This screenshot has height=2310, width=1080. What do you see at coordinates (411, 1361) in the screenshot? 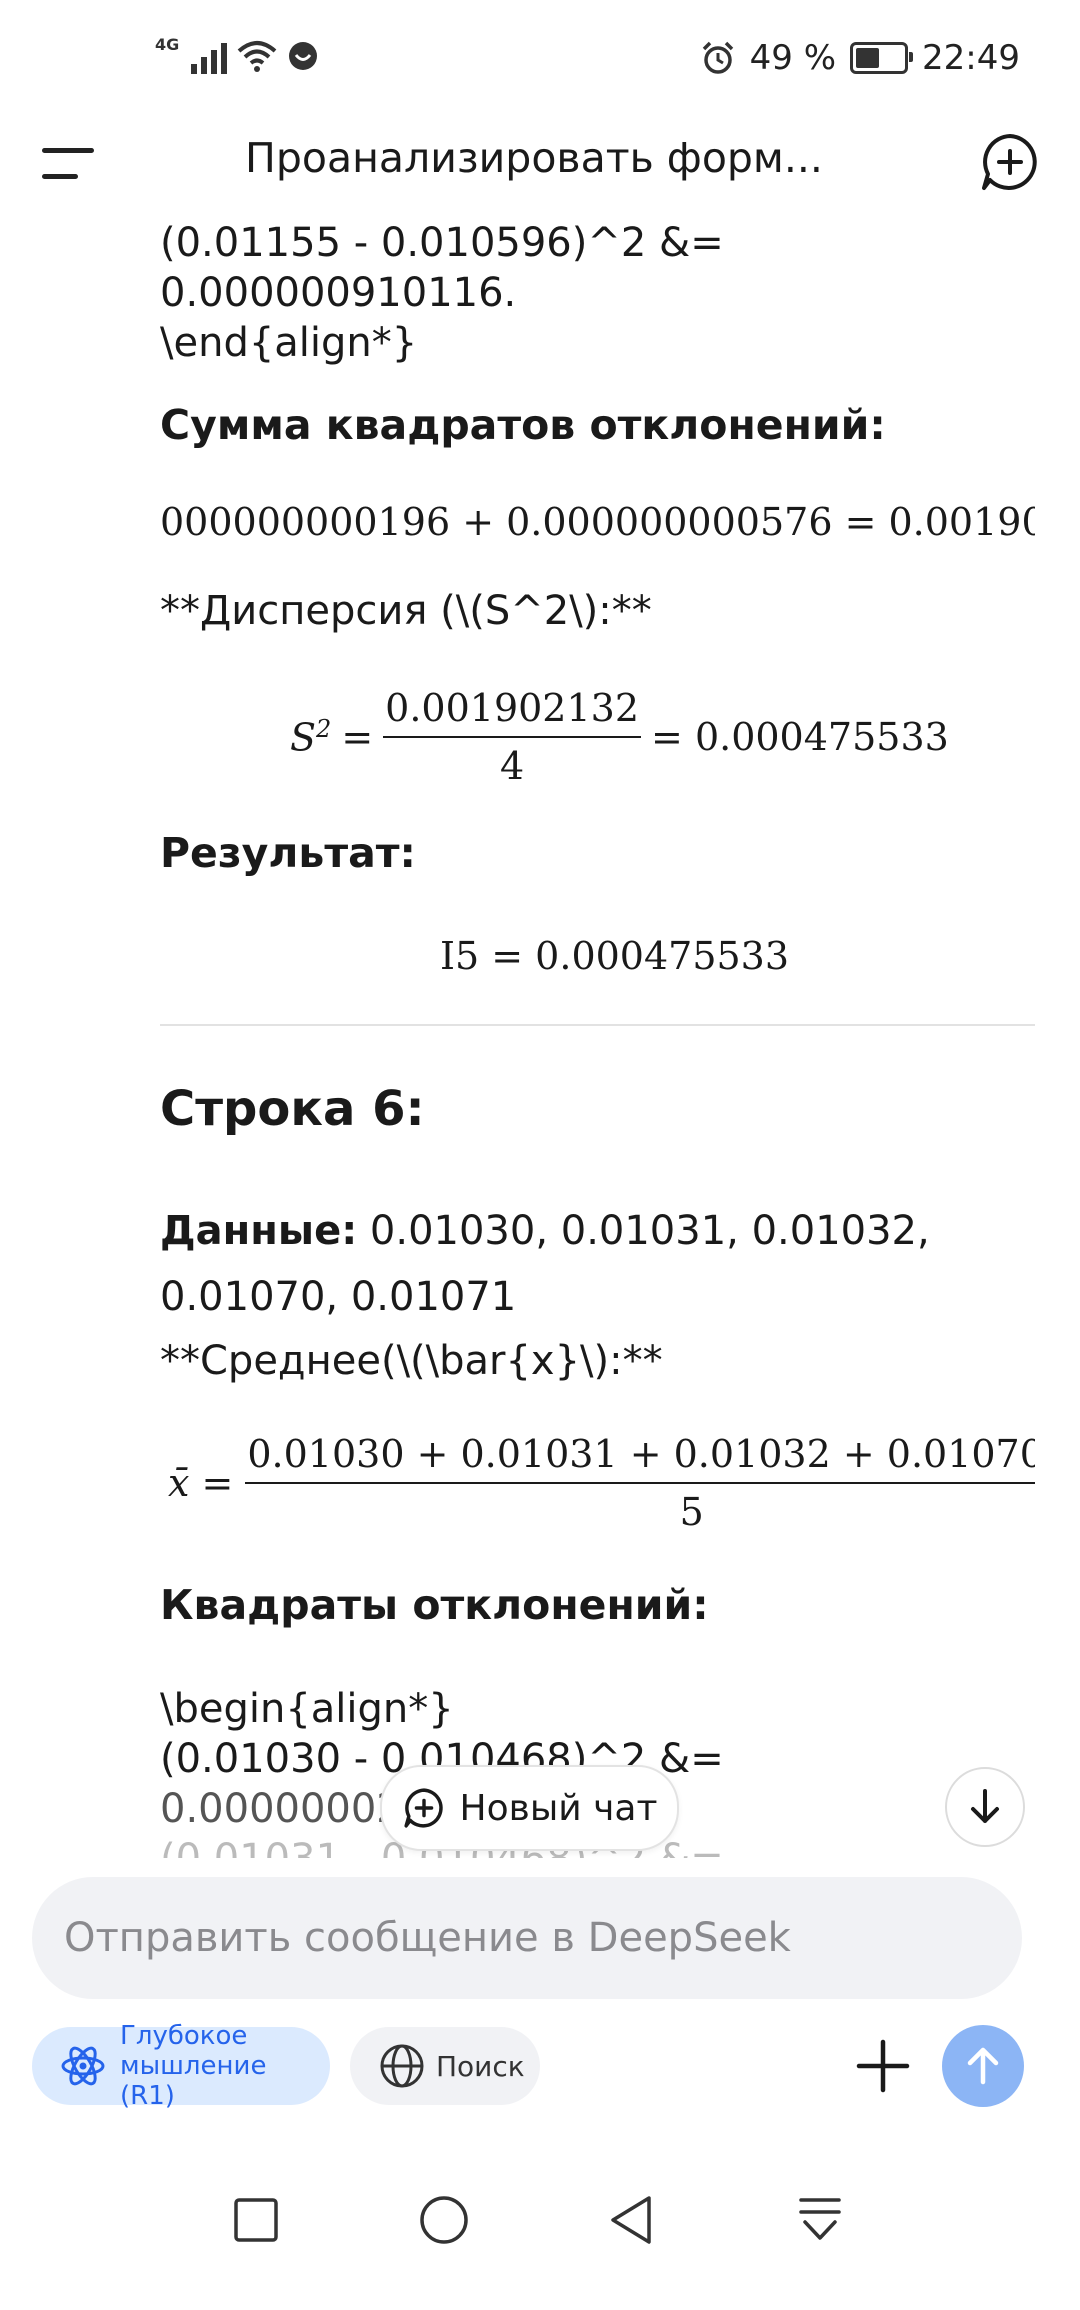
I see `mean-label: **Среднее(\(\bar{x}\):**` at bounding box center [411, 1361].